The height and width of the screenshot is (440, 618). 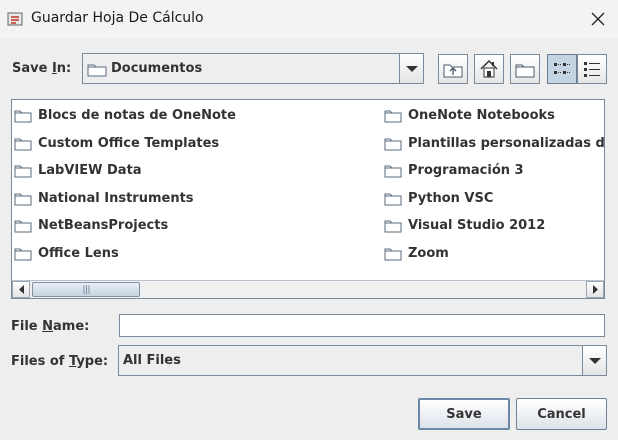 I want to click on file-name: LabVIEW Data, so click(x=90, y=170).